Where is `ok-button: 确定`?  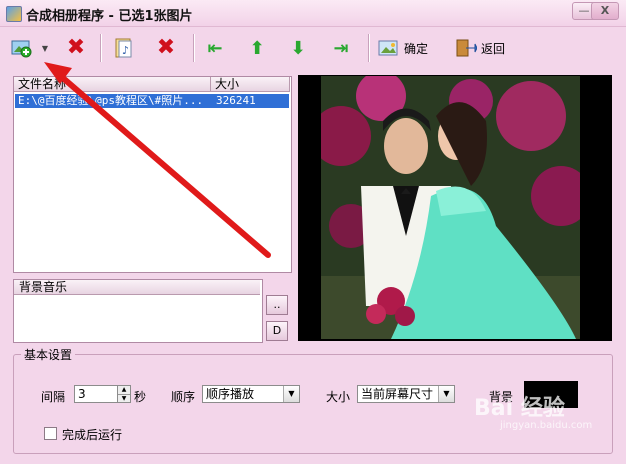 ok-button: 确定 is located at coordinates (409, 48).